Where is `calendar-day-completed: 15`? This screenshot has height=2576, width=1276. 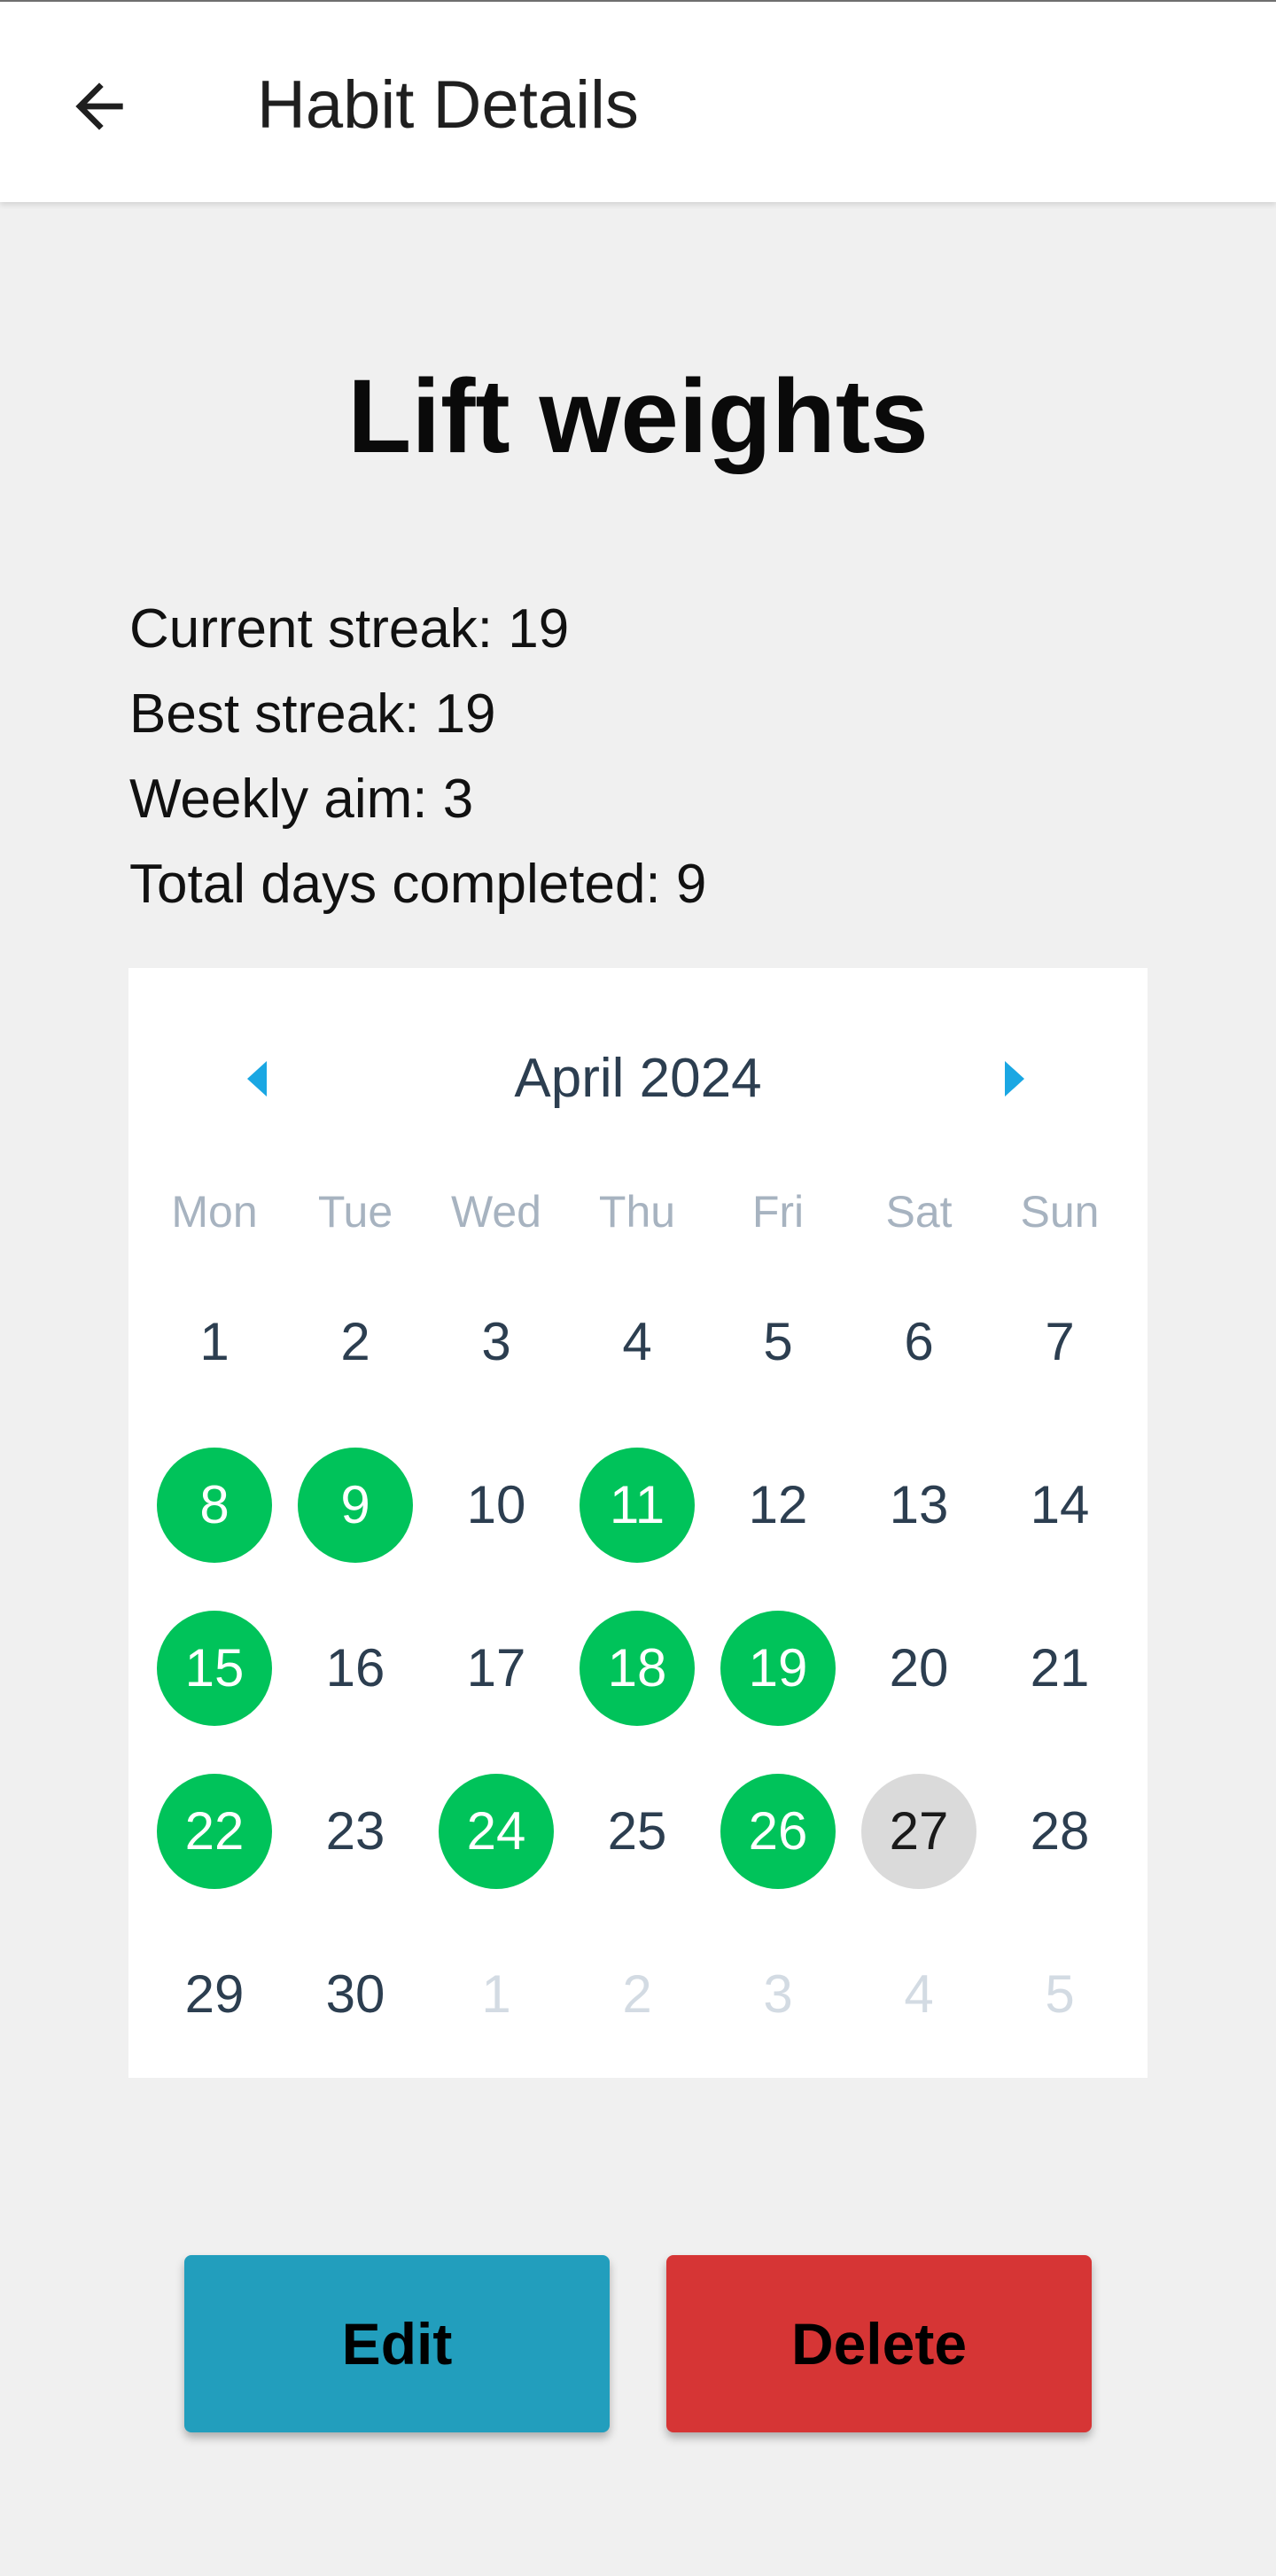 calendar-day-completed: 15 is located at coordinates (214, 1668).